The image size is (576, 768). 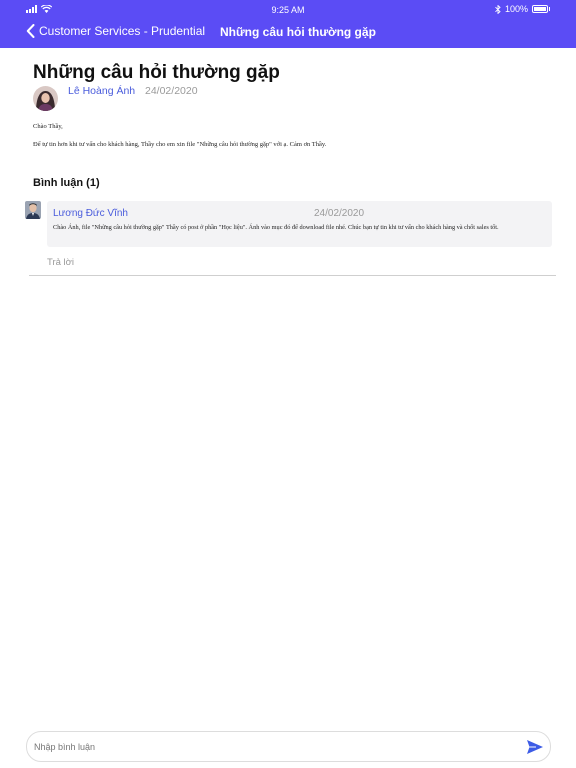 What do you see at coordinates (30, 31) in the screenshot?
I see `chevron-left-icon` at bounding box center [30, 31].